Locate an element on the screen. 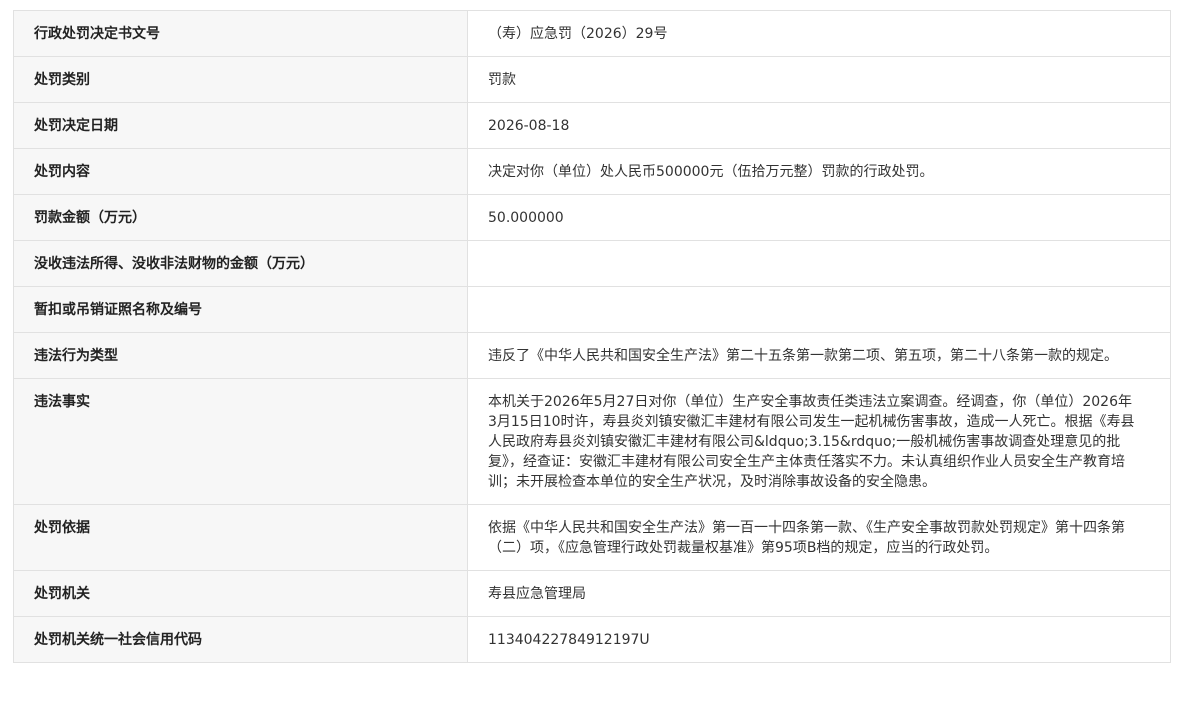  row-value-decision-no: （寿）应急罚（2026）29号 is located at coordinates (819, 33).